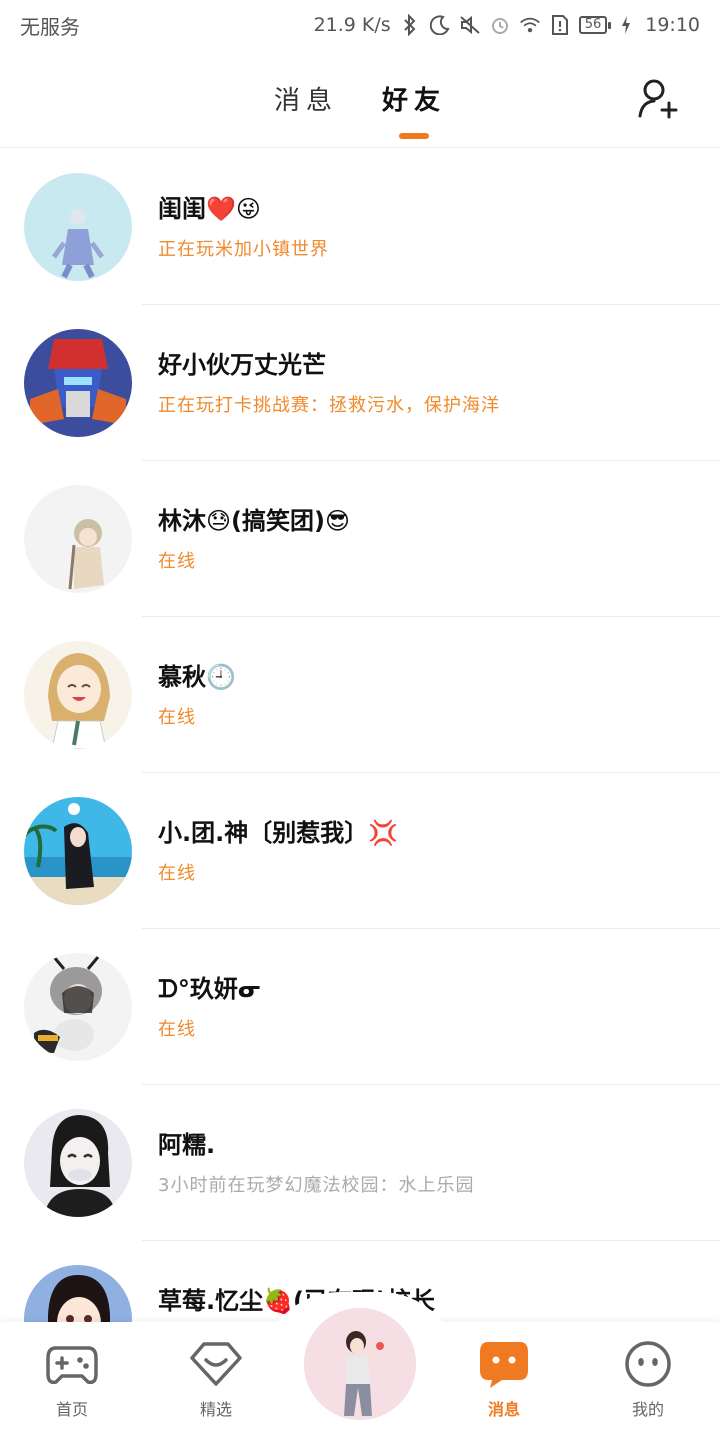  I want to click on friend-row: 林沐😓(搞笑团)😎 在线, so click(360, 539).